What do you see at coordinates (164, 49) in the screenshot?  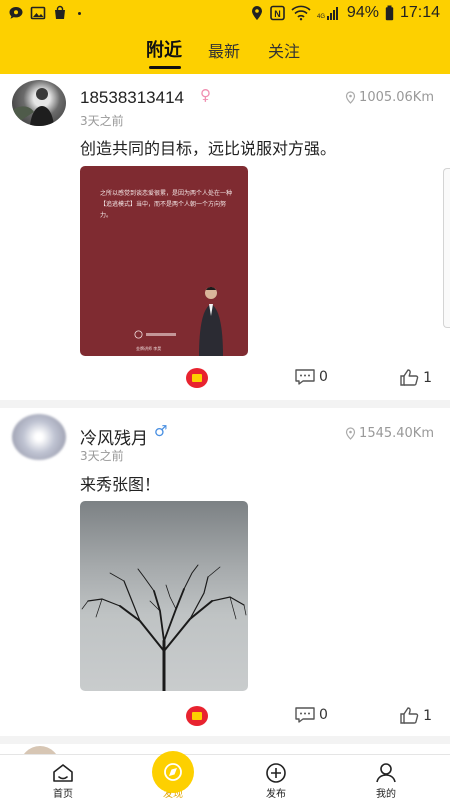 I see `tab-nearby: 附近` at bounding box center [164, 49].